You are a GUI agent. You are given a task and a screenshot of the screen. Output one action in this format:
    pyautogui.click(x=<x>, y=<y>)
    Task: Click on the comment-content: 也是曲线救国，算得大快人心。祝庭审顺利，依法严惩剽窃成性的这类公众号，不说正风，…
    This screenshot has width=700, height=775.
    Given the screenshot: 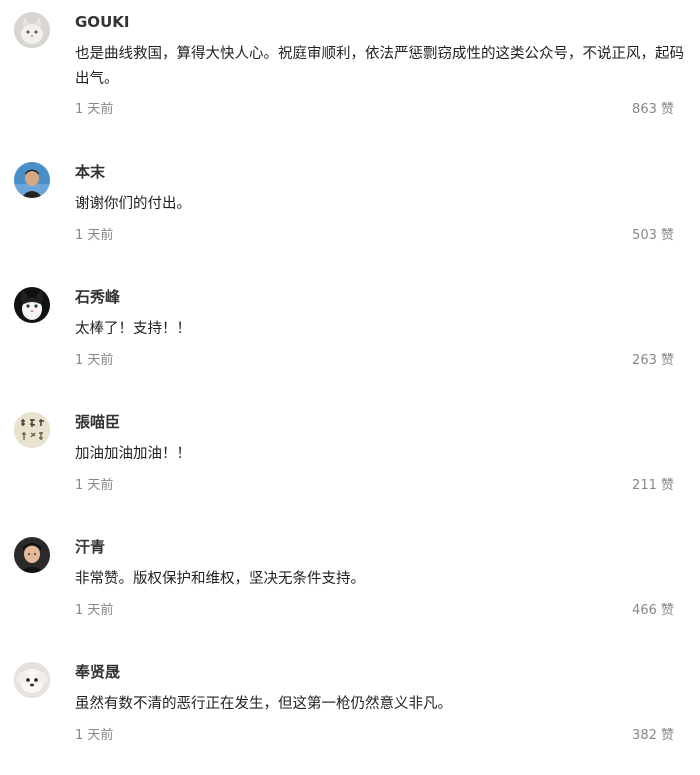 What is the action you would take?
    pyautogui.click(x=379, y=66)
    